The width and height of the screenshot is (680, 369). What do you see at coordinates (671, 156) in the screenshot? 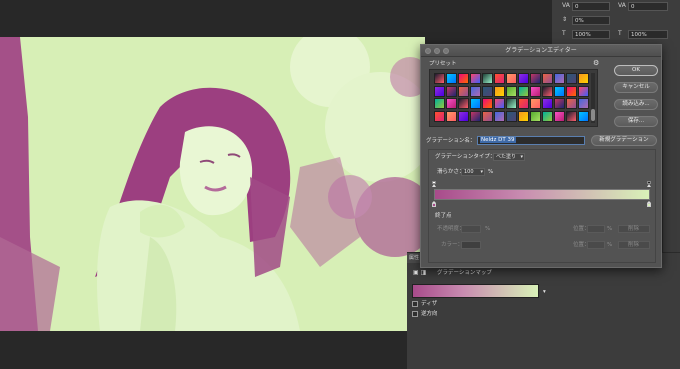
I see `right-panel-dock` at bounding box center [671, 156].